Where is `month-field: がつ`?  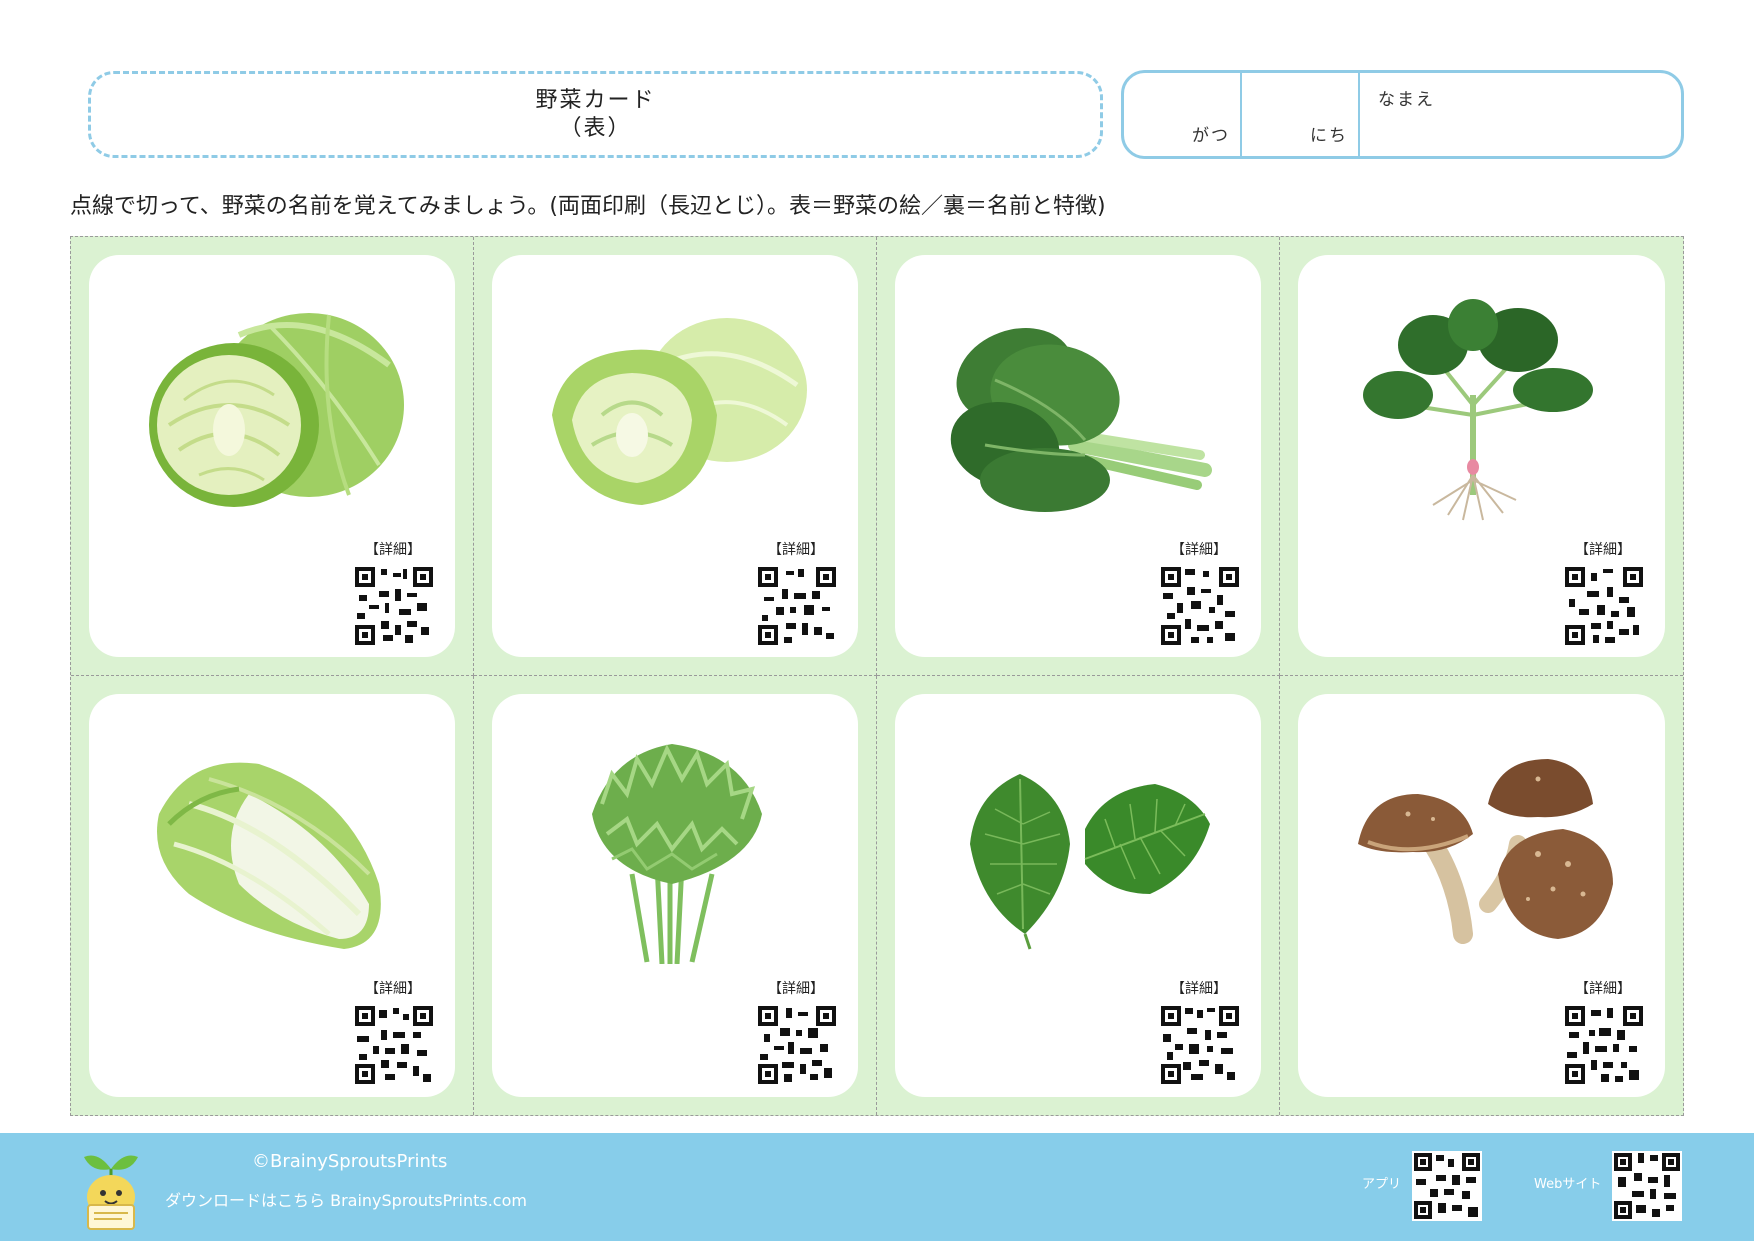
month-field: がつ is located at coordinates (1183, 114).